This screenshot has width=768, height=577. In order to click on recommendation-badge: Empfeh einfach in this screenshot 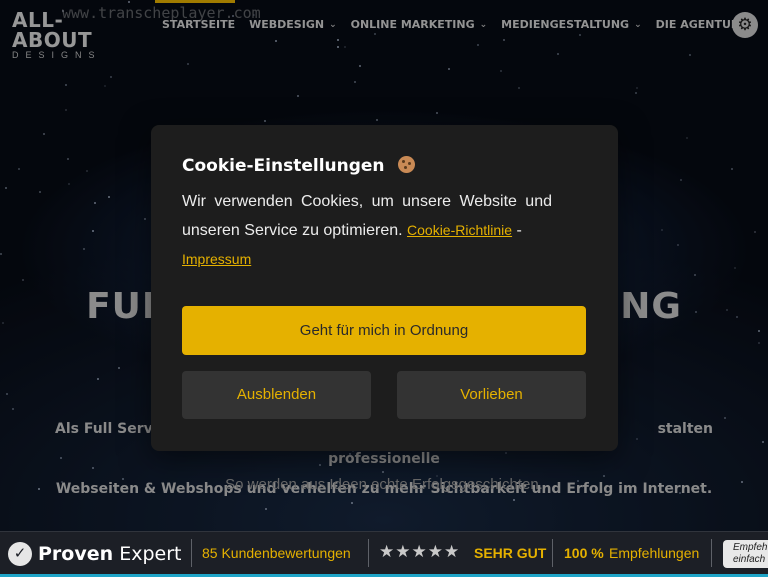, I will do `click(745, 554)`.